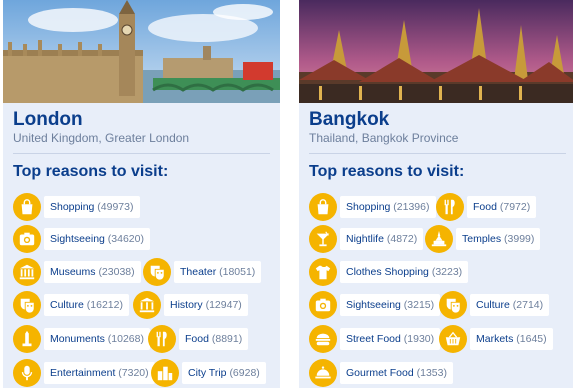 The height and width of the screenshot is (388, 573). What do you see at coordinates (99, 373) in the screenshot?
I see `reason-label: Entertainment (7320)` at bounding box center [99, 373].